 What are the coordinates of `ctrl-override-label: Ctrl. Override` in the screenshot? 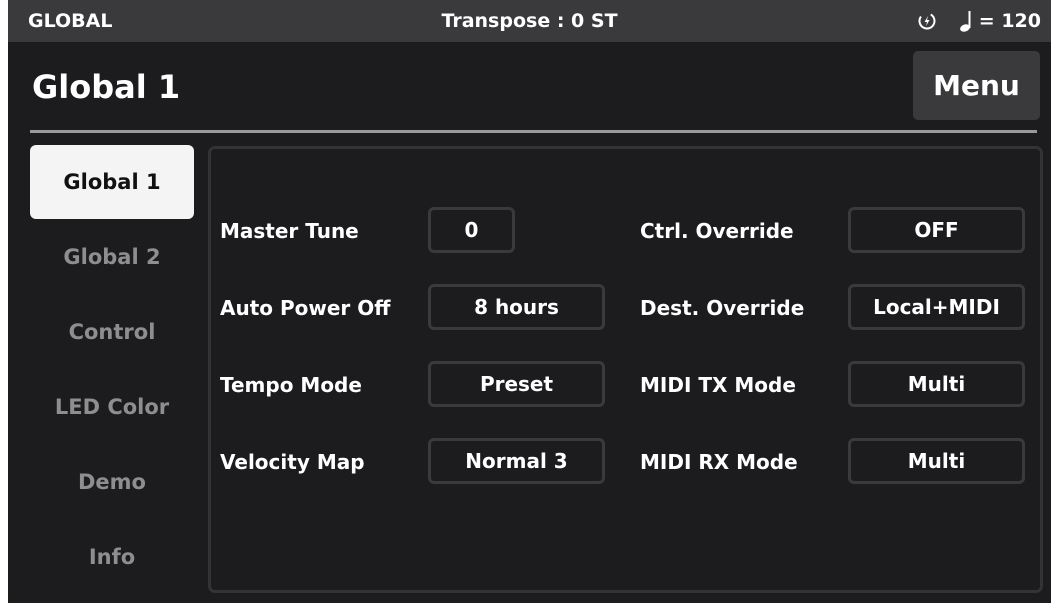 It's located at (717, 231).